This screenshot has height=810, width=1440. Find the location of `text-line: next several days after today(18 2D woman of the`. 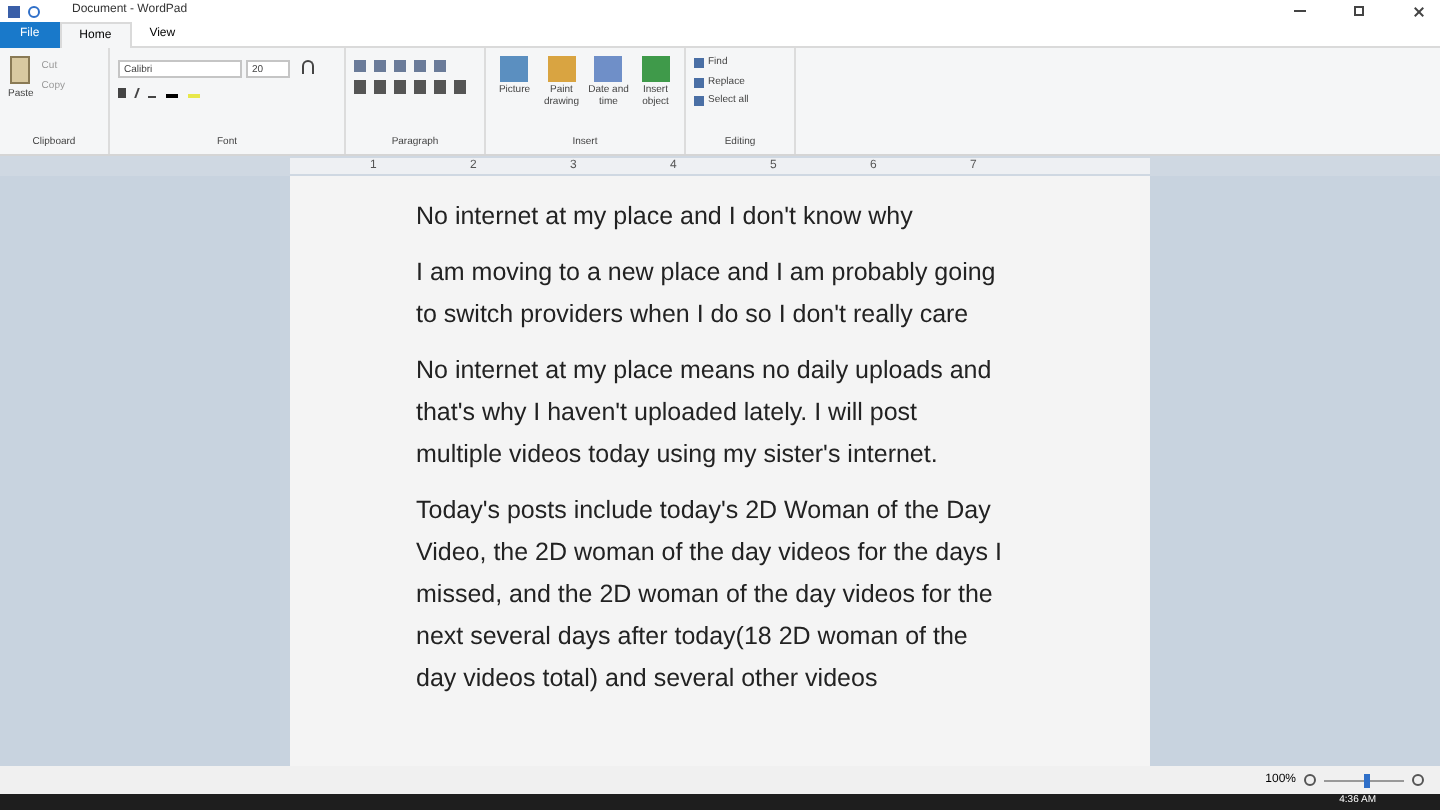

text-line: next several days after today(18 2D woman of the is located at coordinates (693, 637).